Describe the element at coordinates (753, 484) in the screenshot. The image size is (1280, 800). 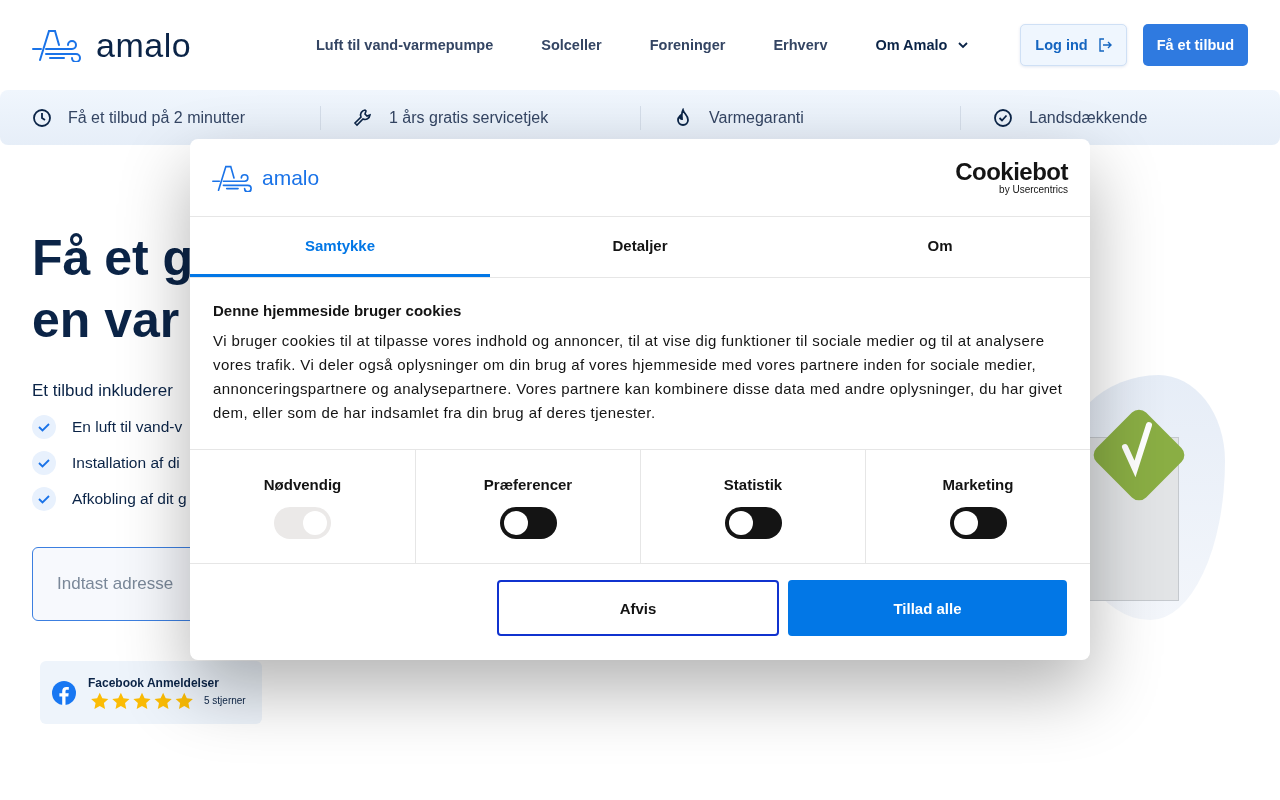
I see `consent-label: Statistik` at that location.